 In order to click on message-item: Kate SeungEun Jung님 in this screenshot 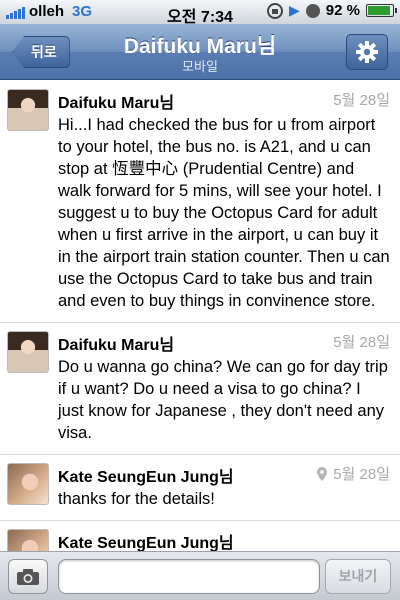, I will do `click(200, 536)`.